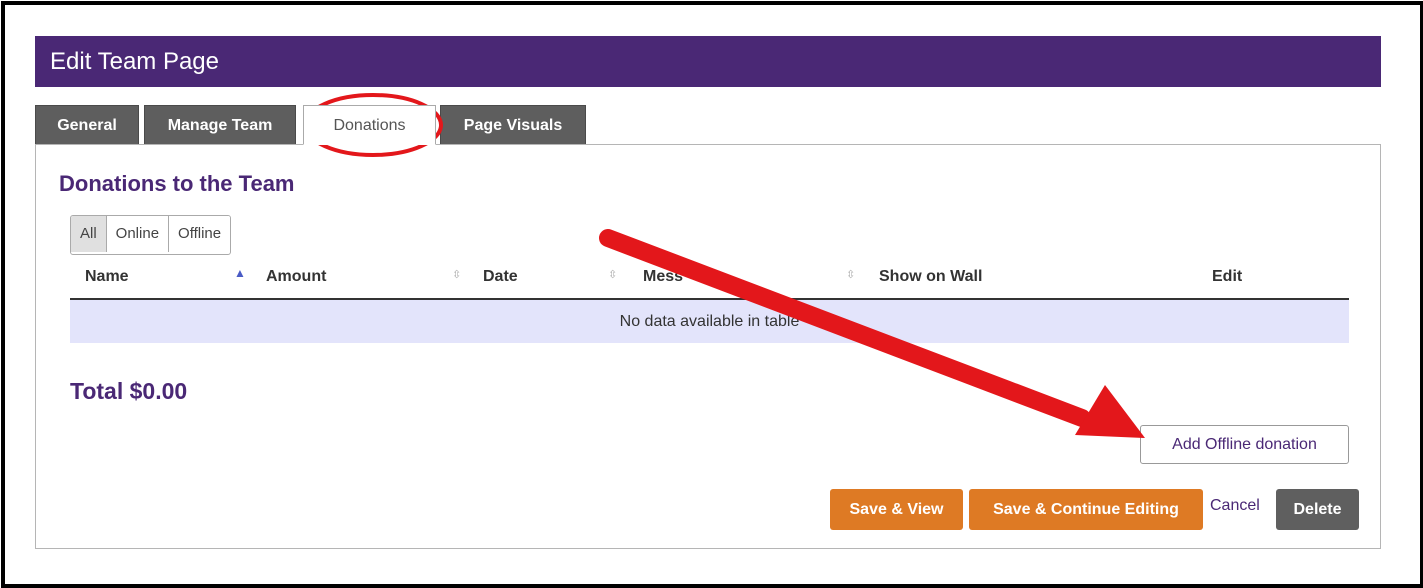 This screenshot has width=1423, height=588. I want to click on cancel-link: Cancel, so click(1235, 506).